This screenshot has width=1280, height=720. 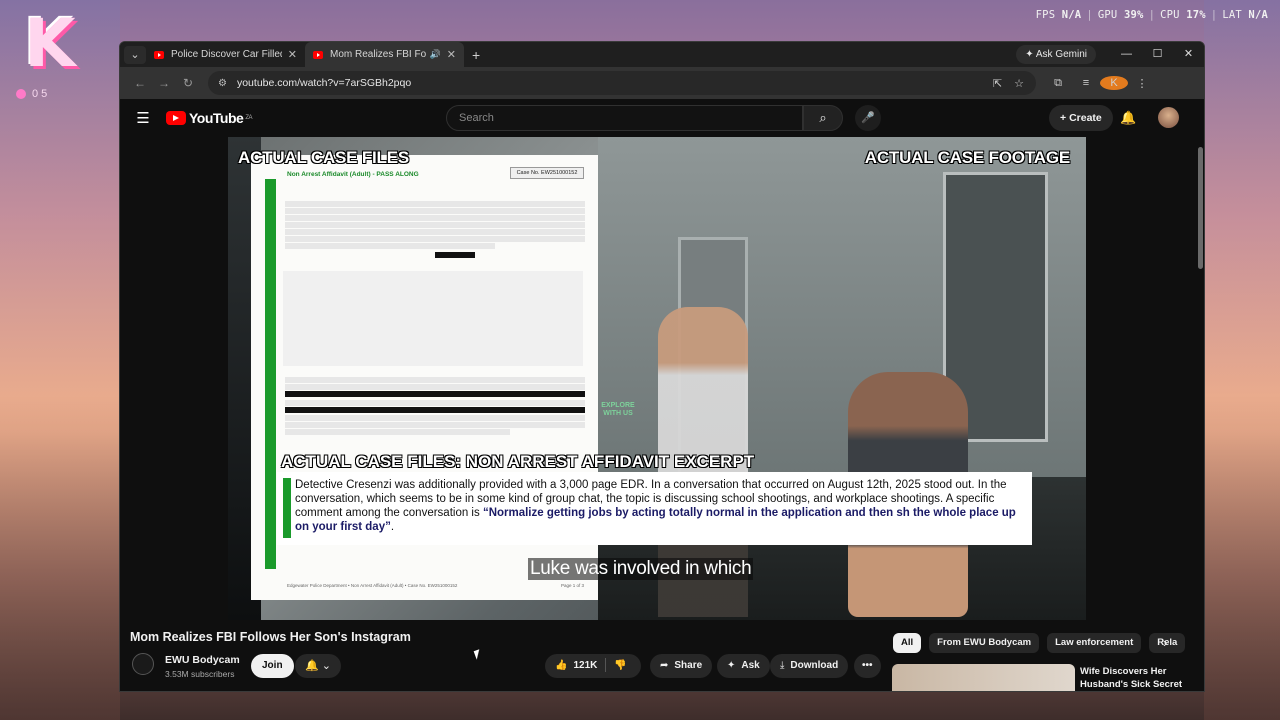 I want to click on tab-search-chevron-icon: ⌄, so click(x=135, y=54).